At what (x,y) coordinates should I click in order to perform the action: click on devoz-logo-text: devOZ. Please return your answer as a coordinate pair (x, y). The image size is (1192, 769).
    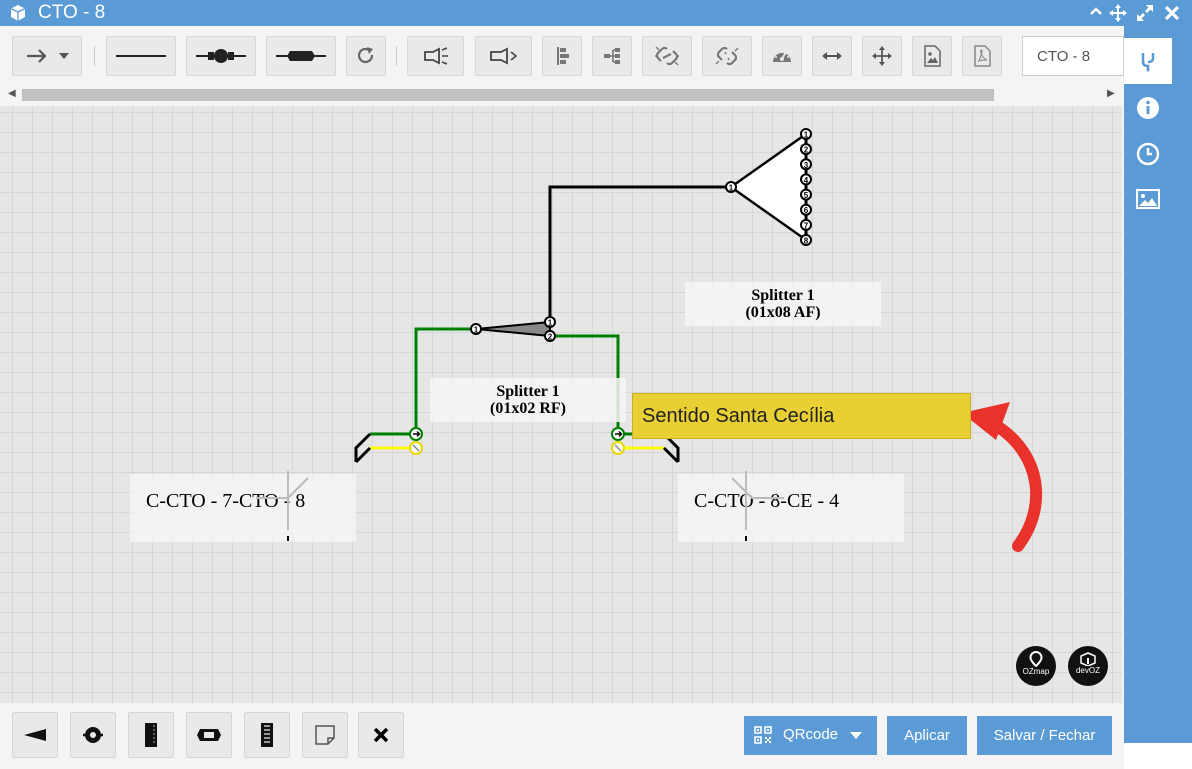
    Looking at the image, I should click on (1087, 670).